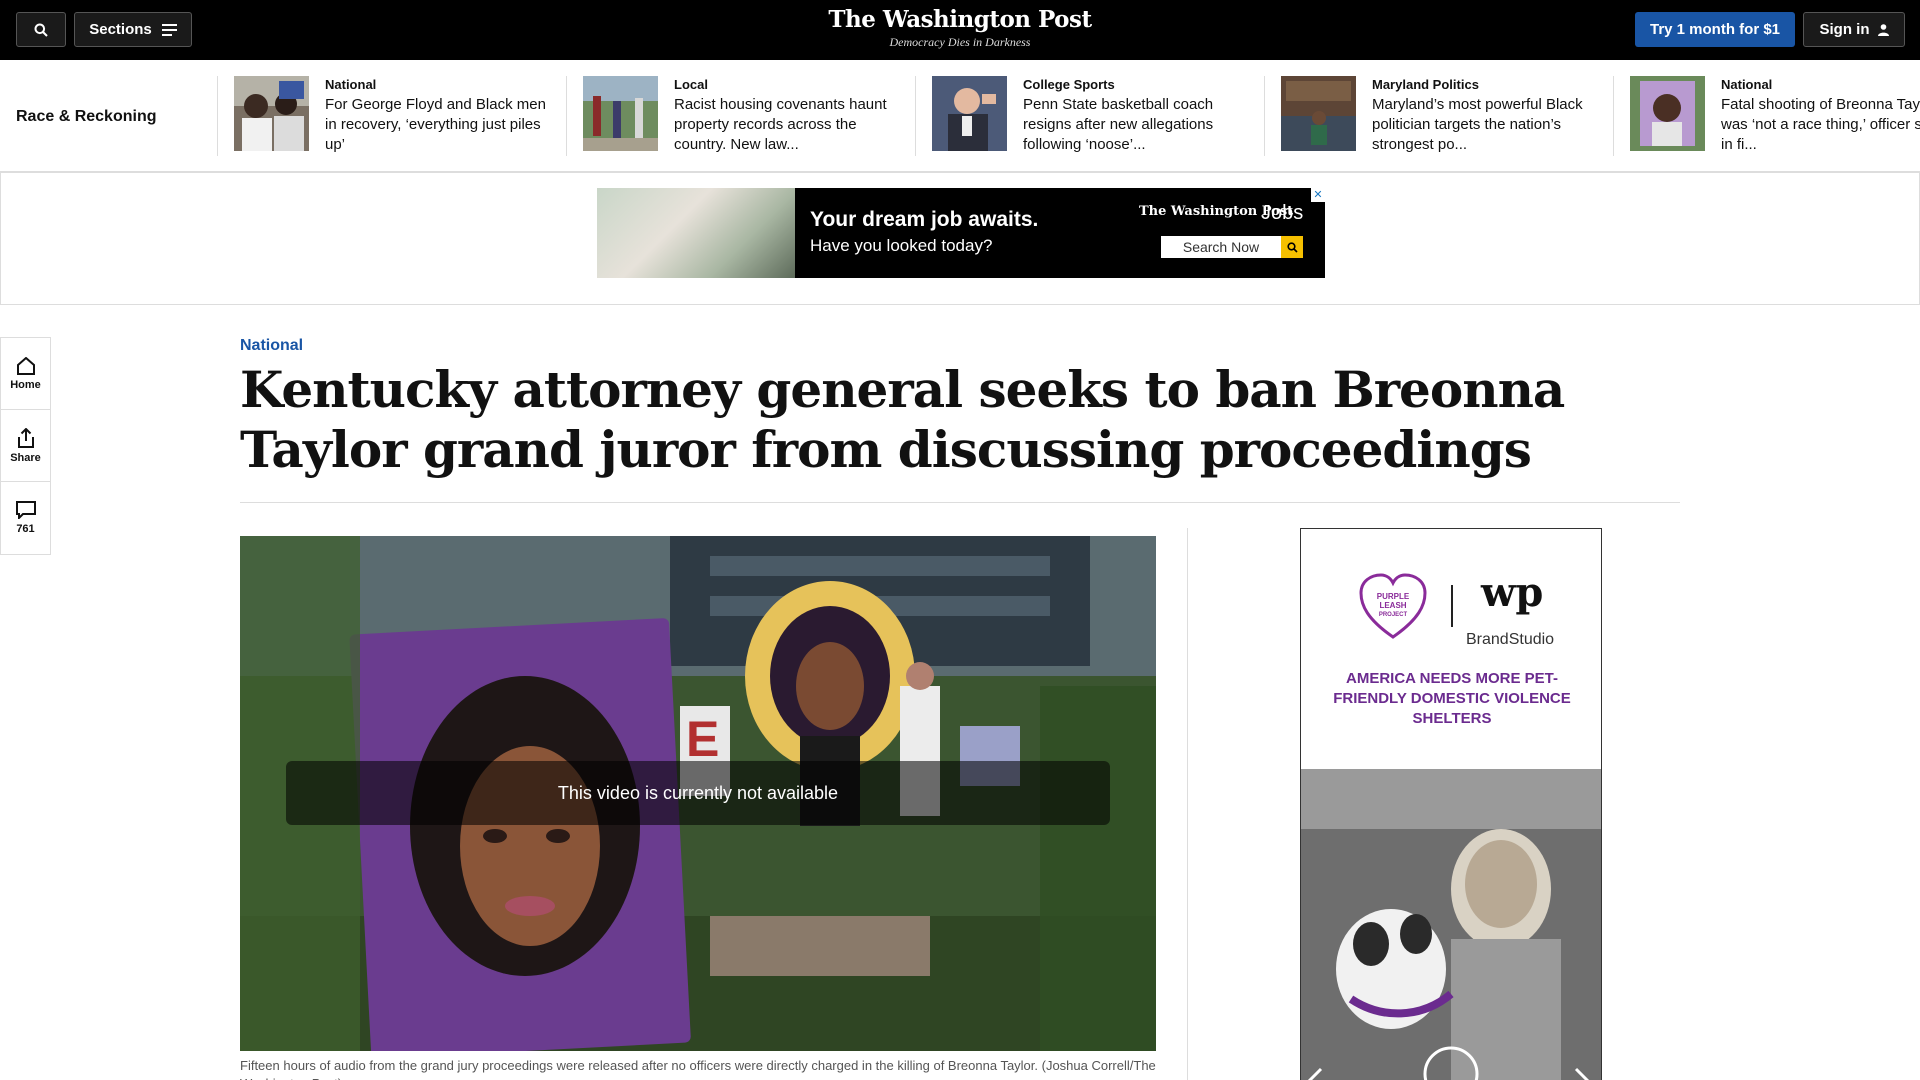 This screenshot has width=1920, height=1080. Describe the element at coordinates (1393, 615) in the screenshot. I see `svg-text: PROJECT` at that location.